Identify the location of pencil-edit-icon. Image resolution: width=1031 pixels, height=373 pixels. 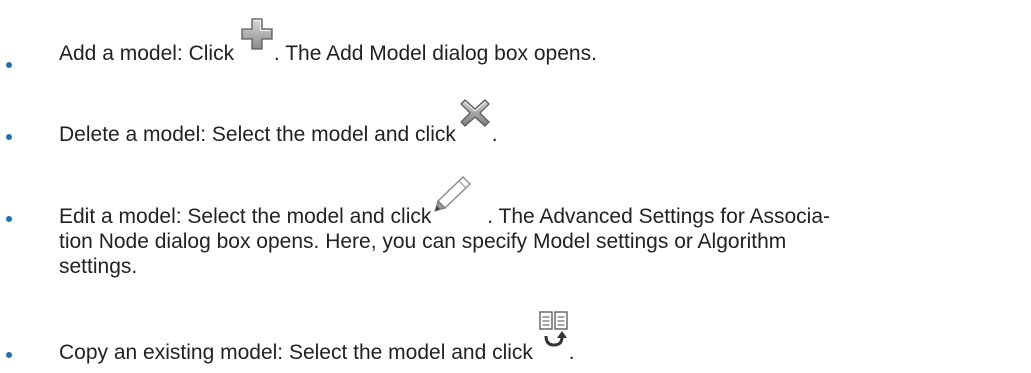
(460, 199).